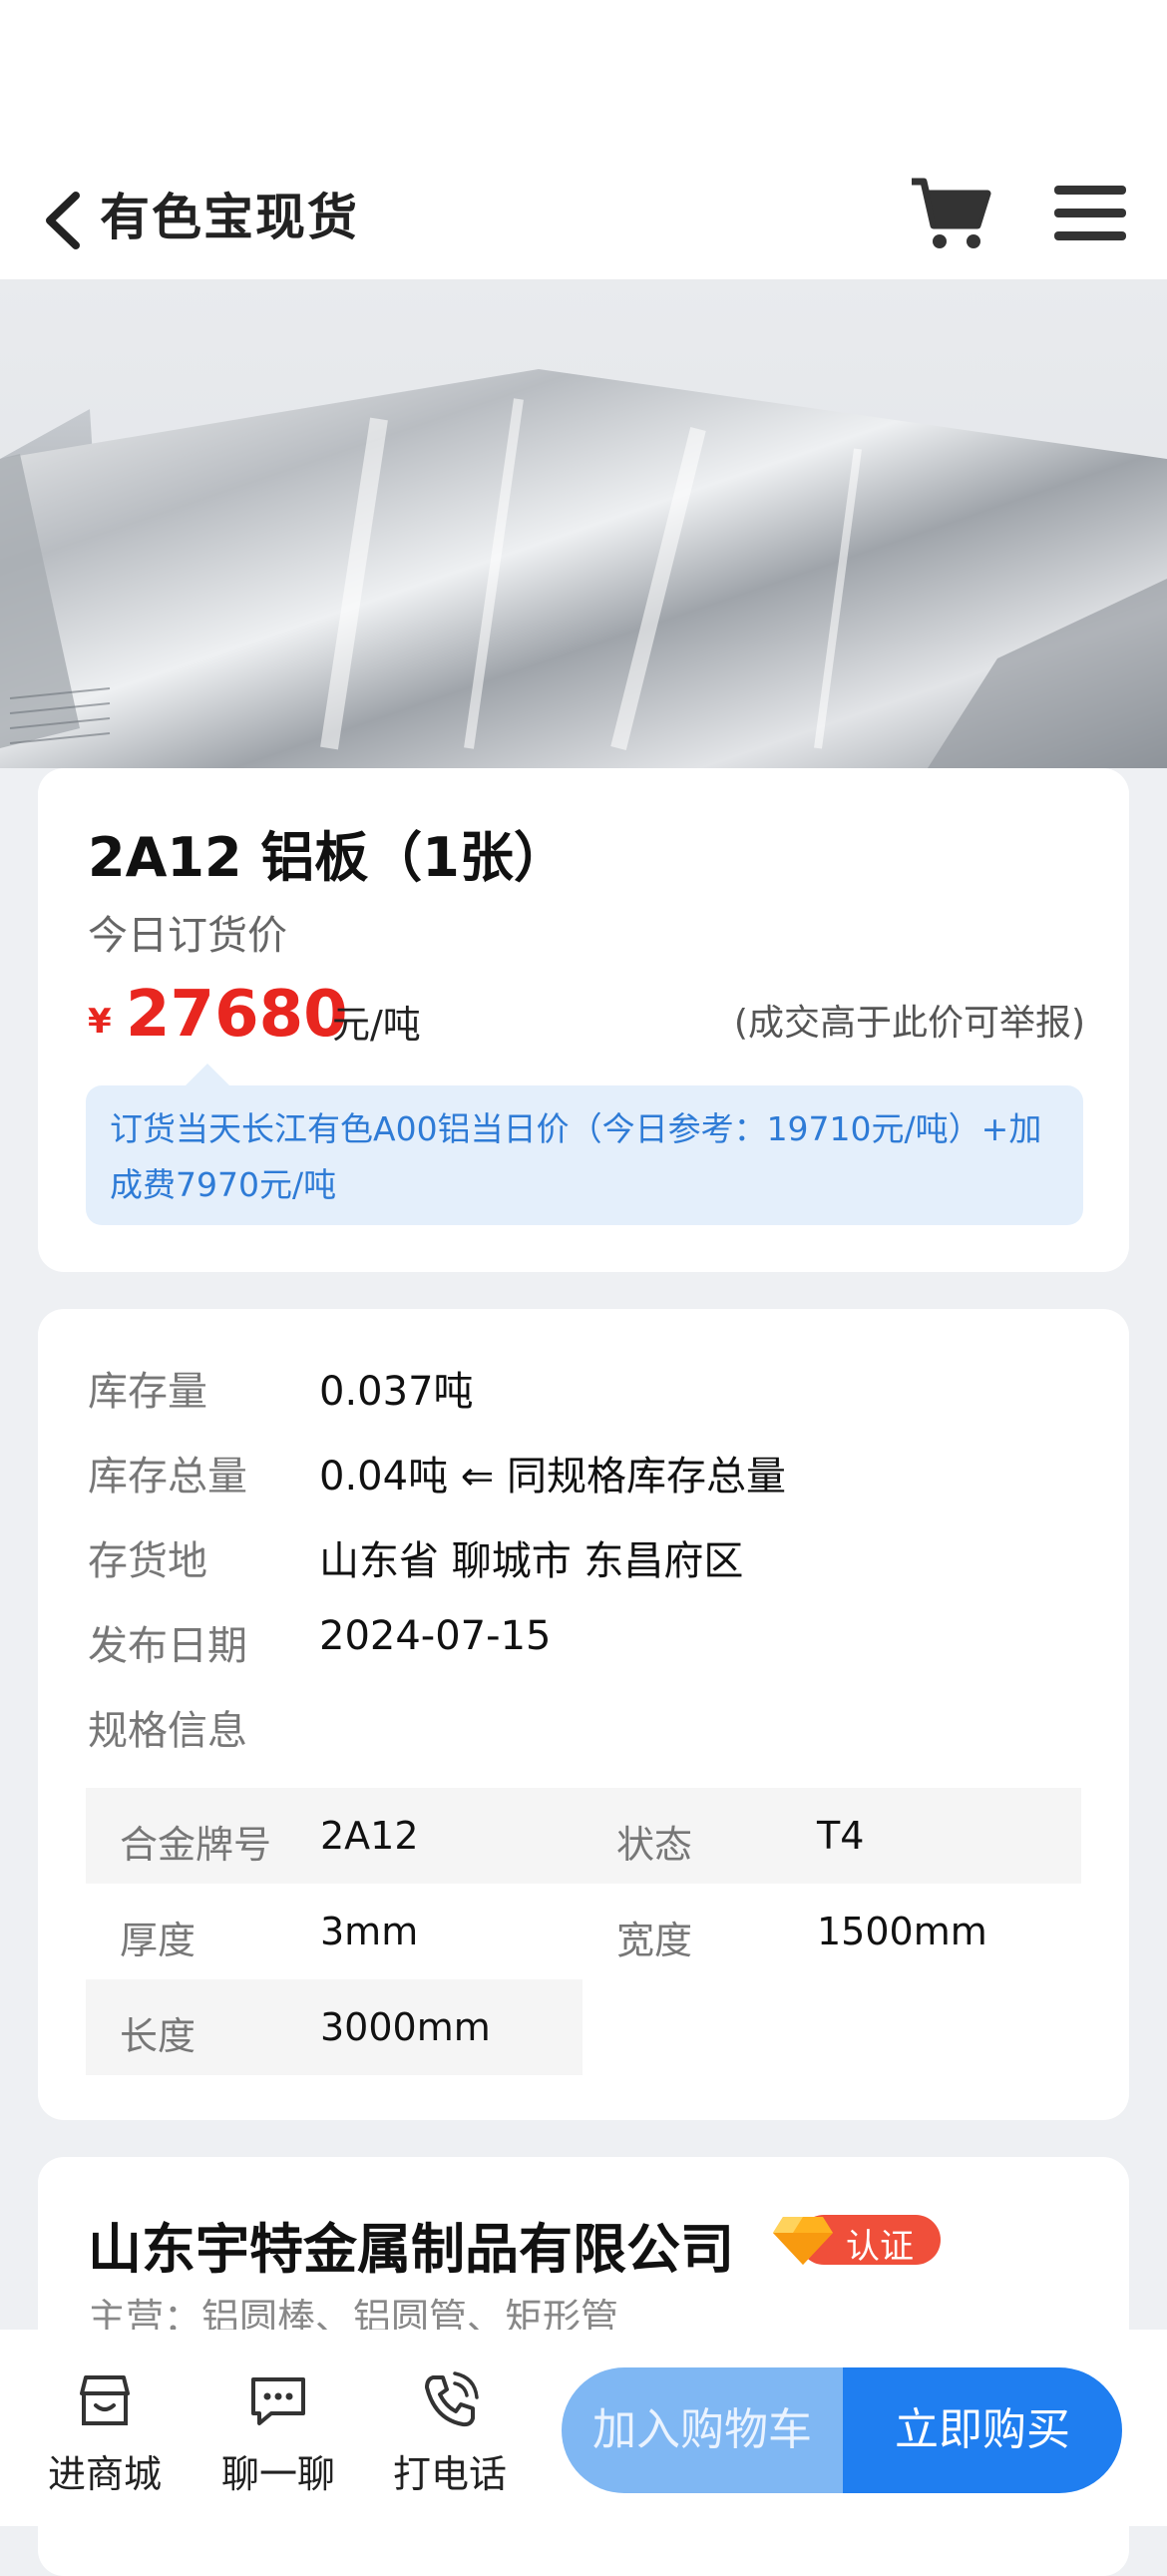 The height and width of the screenshot is (2576, 1167). What do you see at coordinates (1090, 213) in the screenshot?
I see `menu-icon` at bounding box center [1090, 213].